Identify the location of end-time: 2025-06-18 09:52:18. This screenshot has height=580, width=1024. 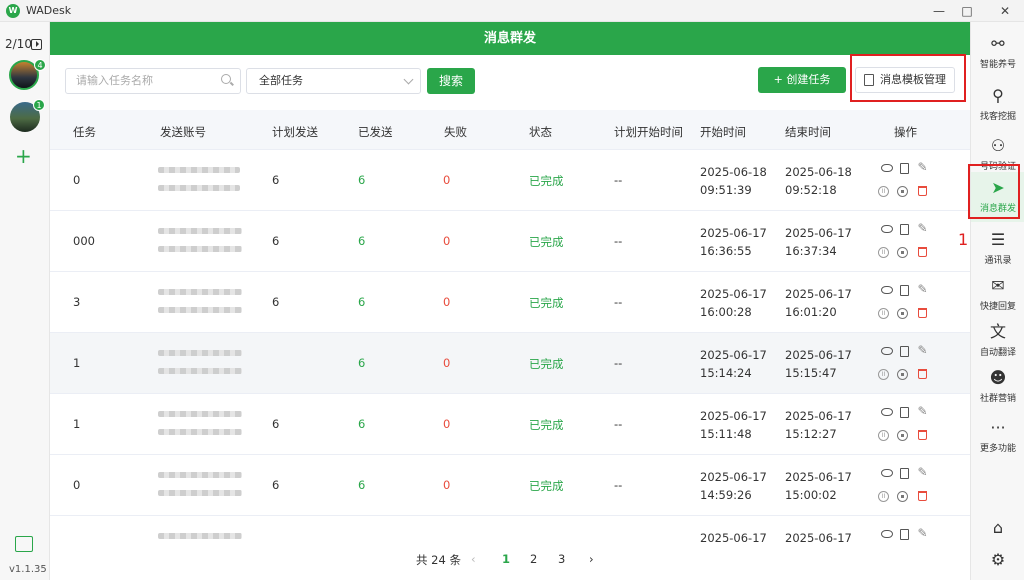
(818, 181).